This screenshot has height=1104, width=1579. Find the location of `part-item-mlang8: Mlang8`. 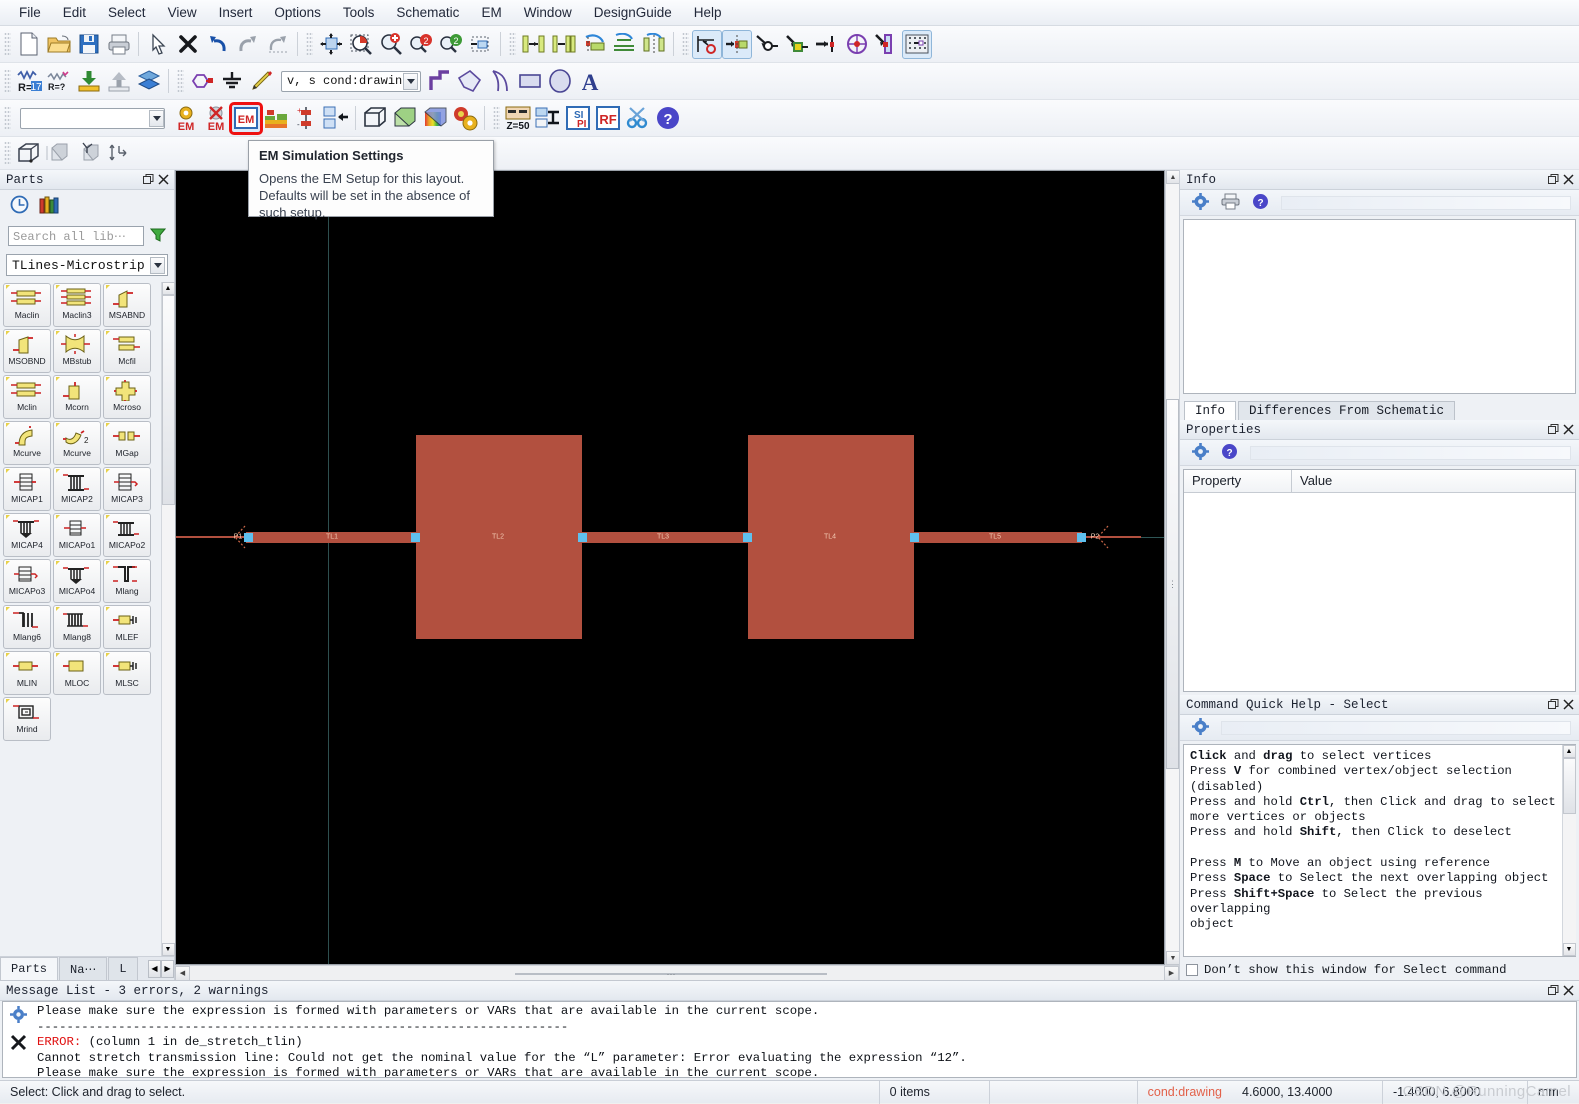

part-item-mlang8: Mlang8 is located at coordinates (77, 627).